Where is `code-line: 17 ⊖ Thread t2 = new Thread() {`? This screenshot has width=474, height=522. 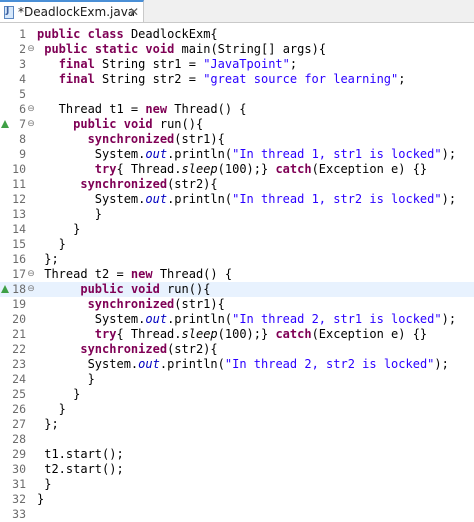 code-line: 17 ⊖ Thread t2 = new Thread() { is located at coordinates (237, 274).